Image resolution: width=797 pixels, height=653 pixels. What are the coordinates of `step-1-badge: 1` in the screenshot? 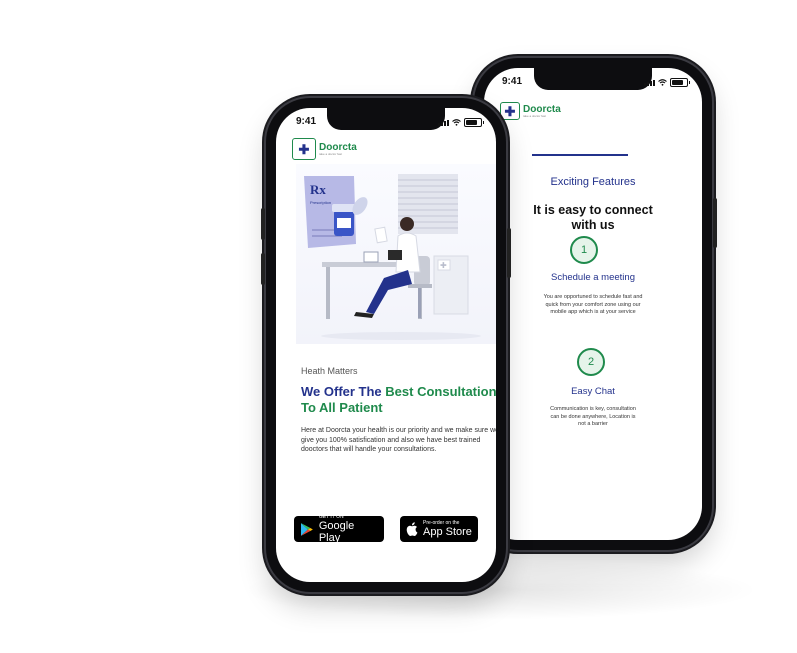 It's located at (584, 250).